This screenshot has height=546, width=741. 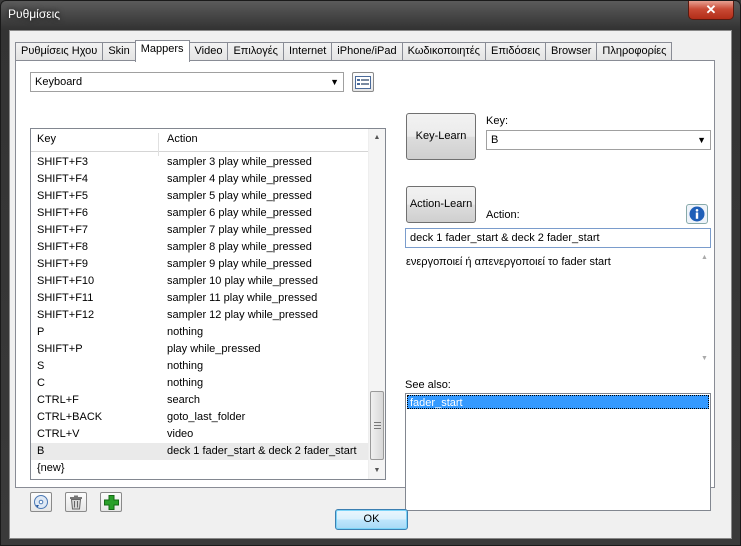 I want to click on tab-2: Mappers, so click(x=162, y=51).